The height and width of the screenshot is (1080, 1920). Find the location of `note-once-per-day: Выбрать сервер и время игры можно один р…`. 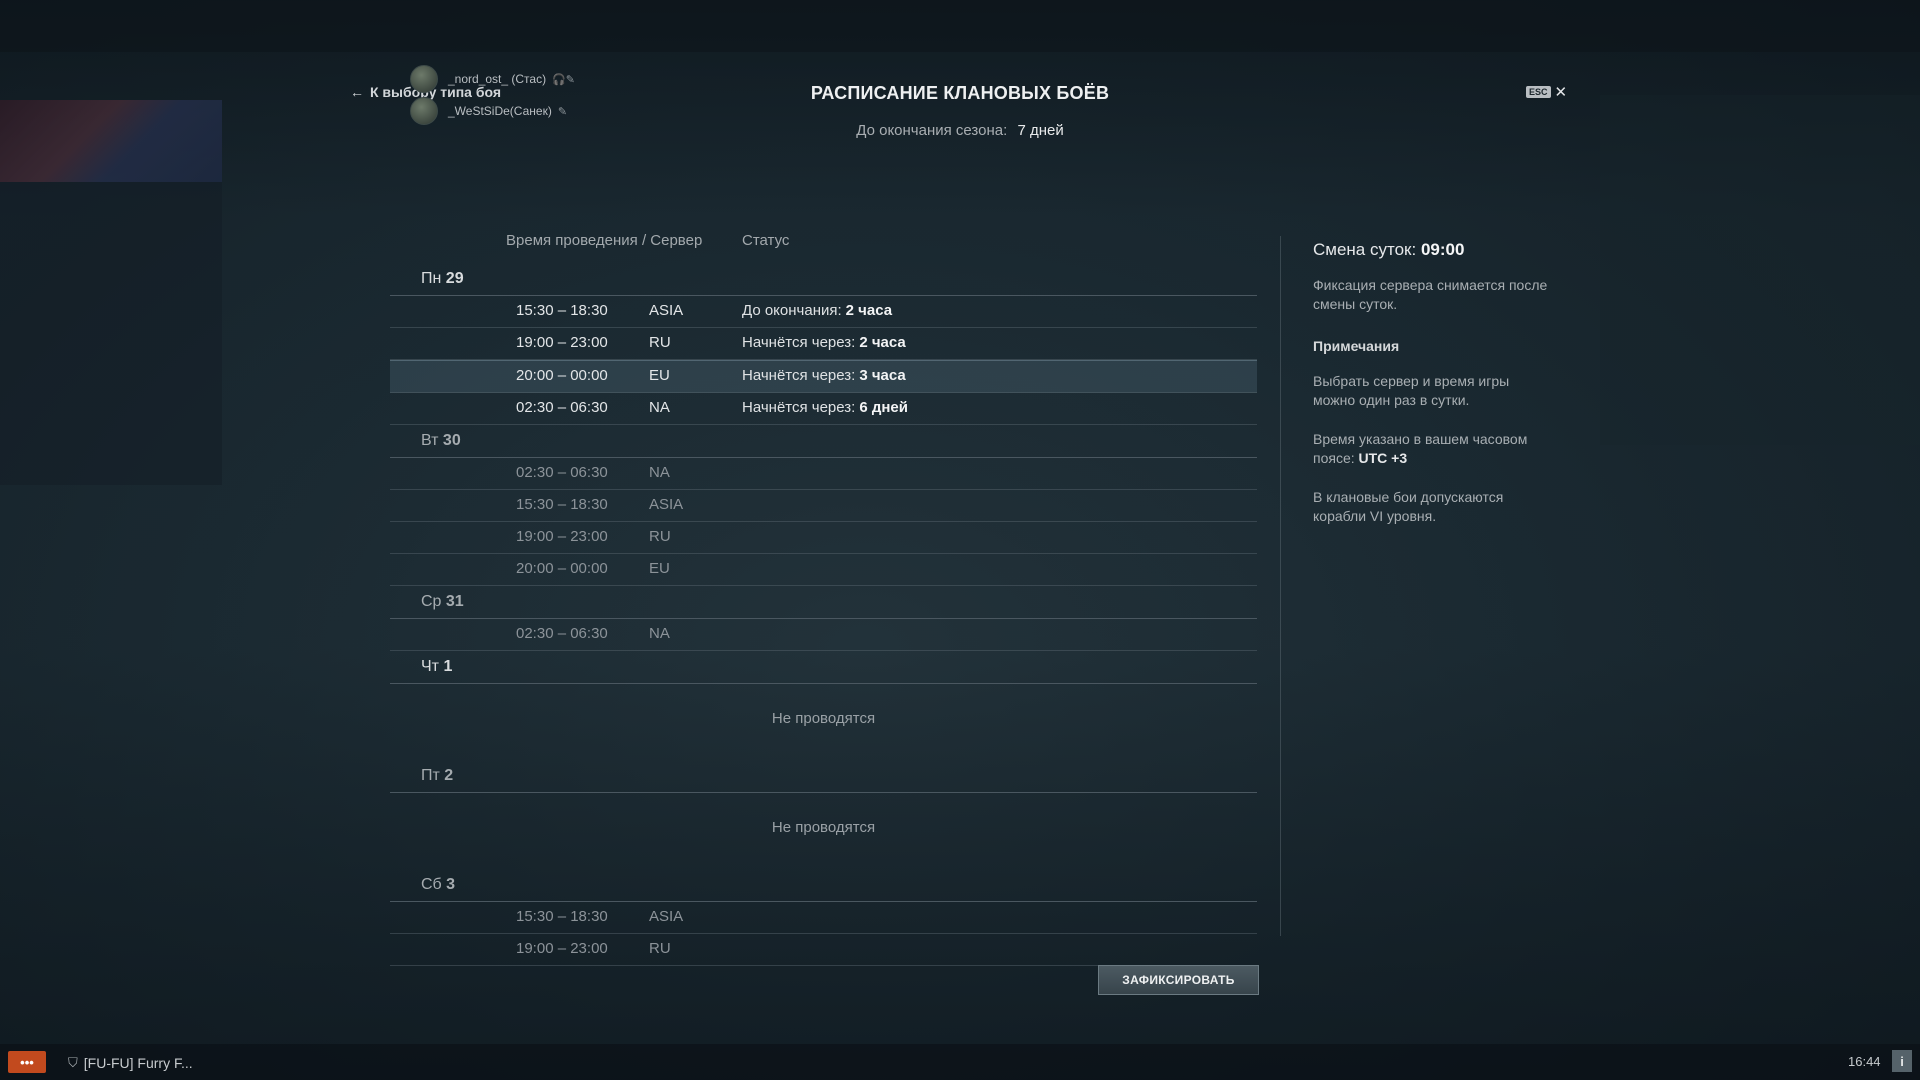

note-once-per-day: Выбрать сервер и время игры можно один р… is located at coordinates (1411, 390).